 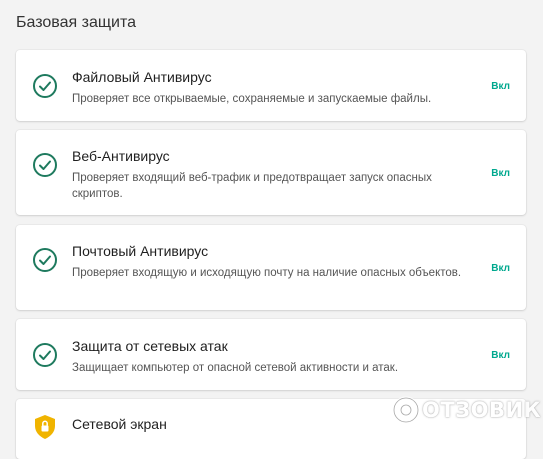 What do you see at coordinates (76, 22) in the screenshot?
I see `section-title: Базовая защита` at bounding box center [76, 22].